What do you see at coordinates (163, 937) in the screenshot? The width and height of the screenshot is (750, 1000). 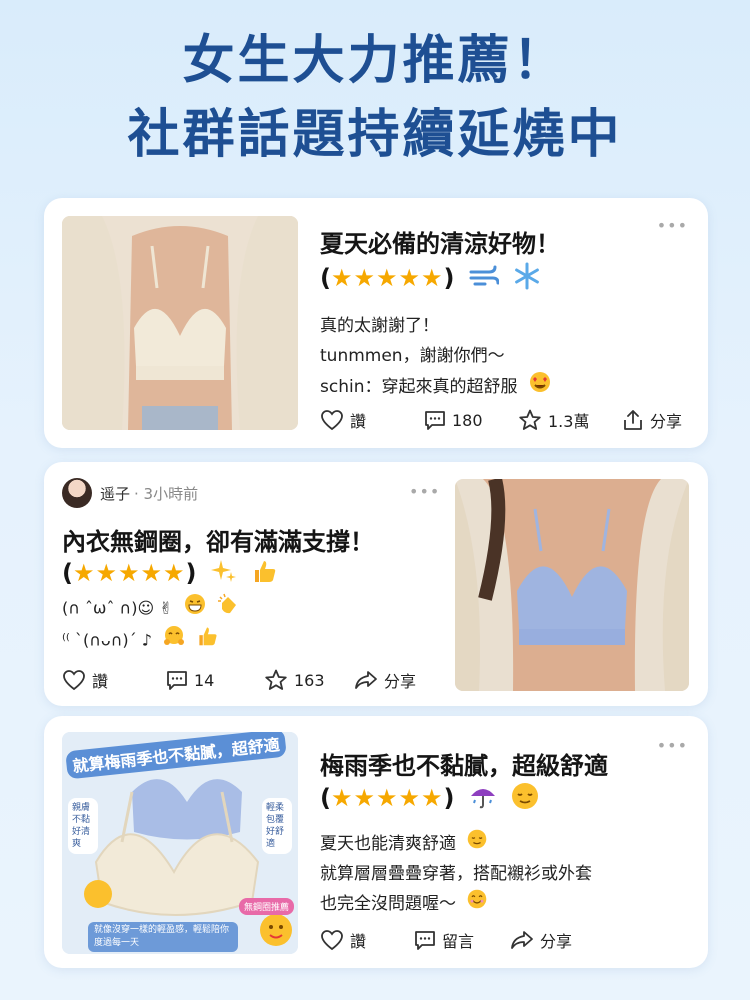 I see `bottom-caption: 就像沒穿一樣的輕盈感，輕鬆陪你度過每一天` at bounding box center [163, 937].